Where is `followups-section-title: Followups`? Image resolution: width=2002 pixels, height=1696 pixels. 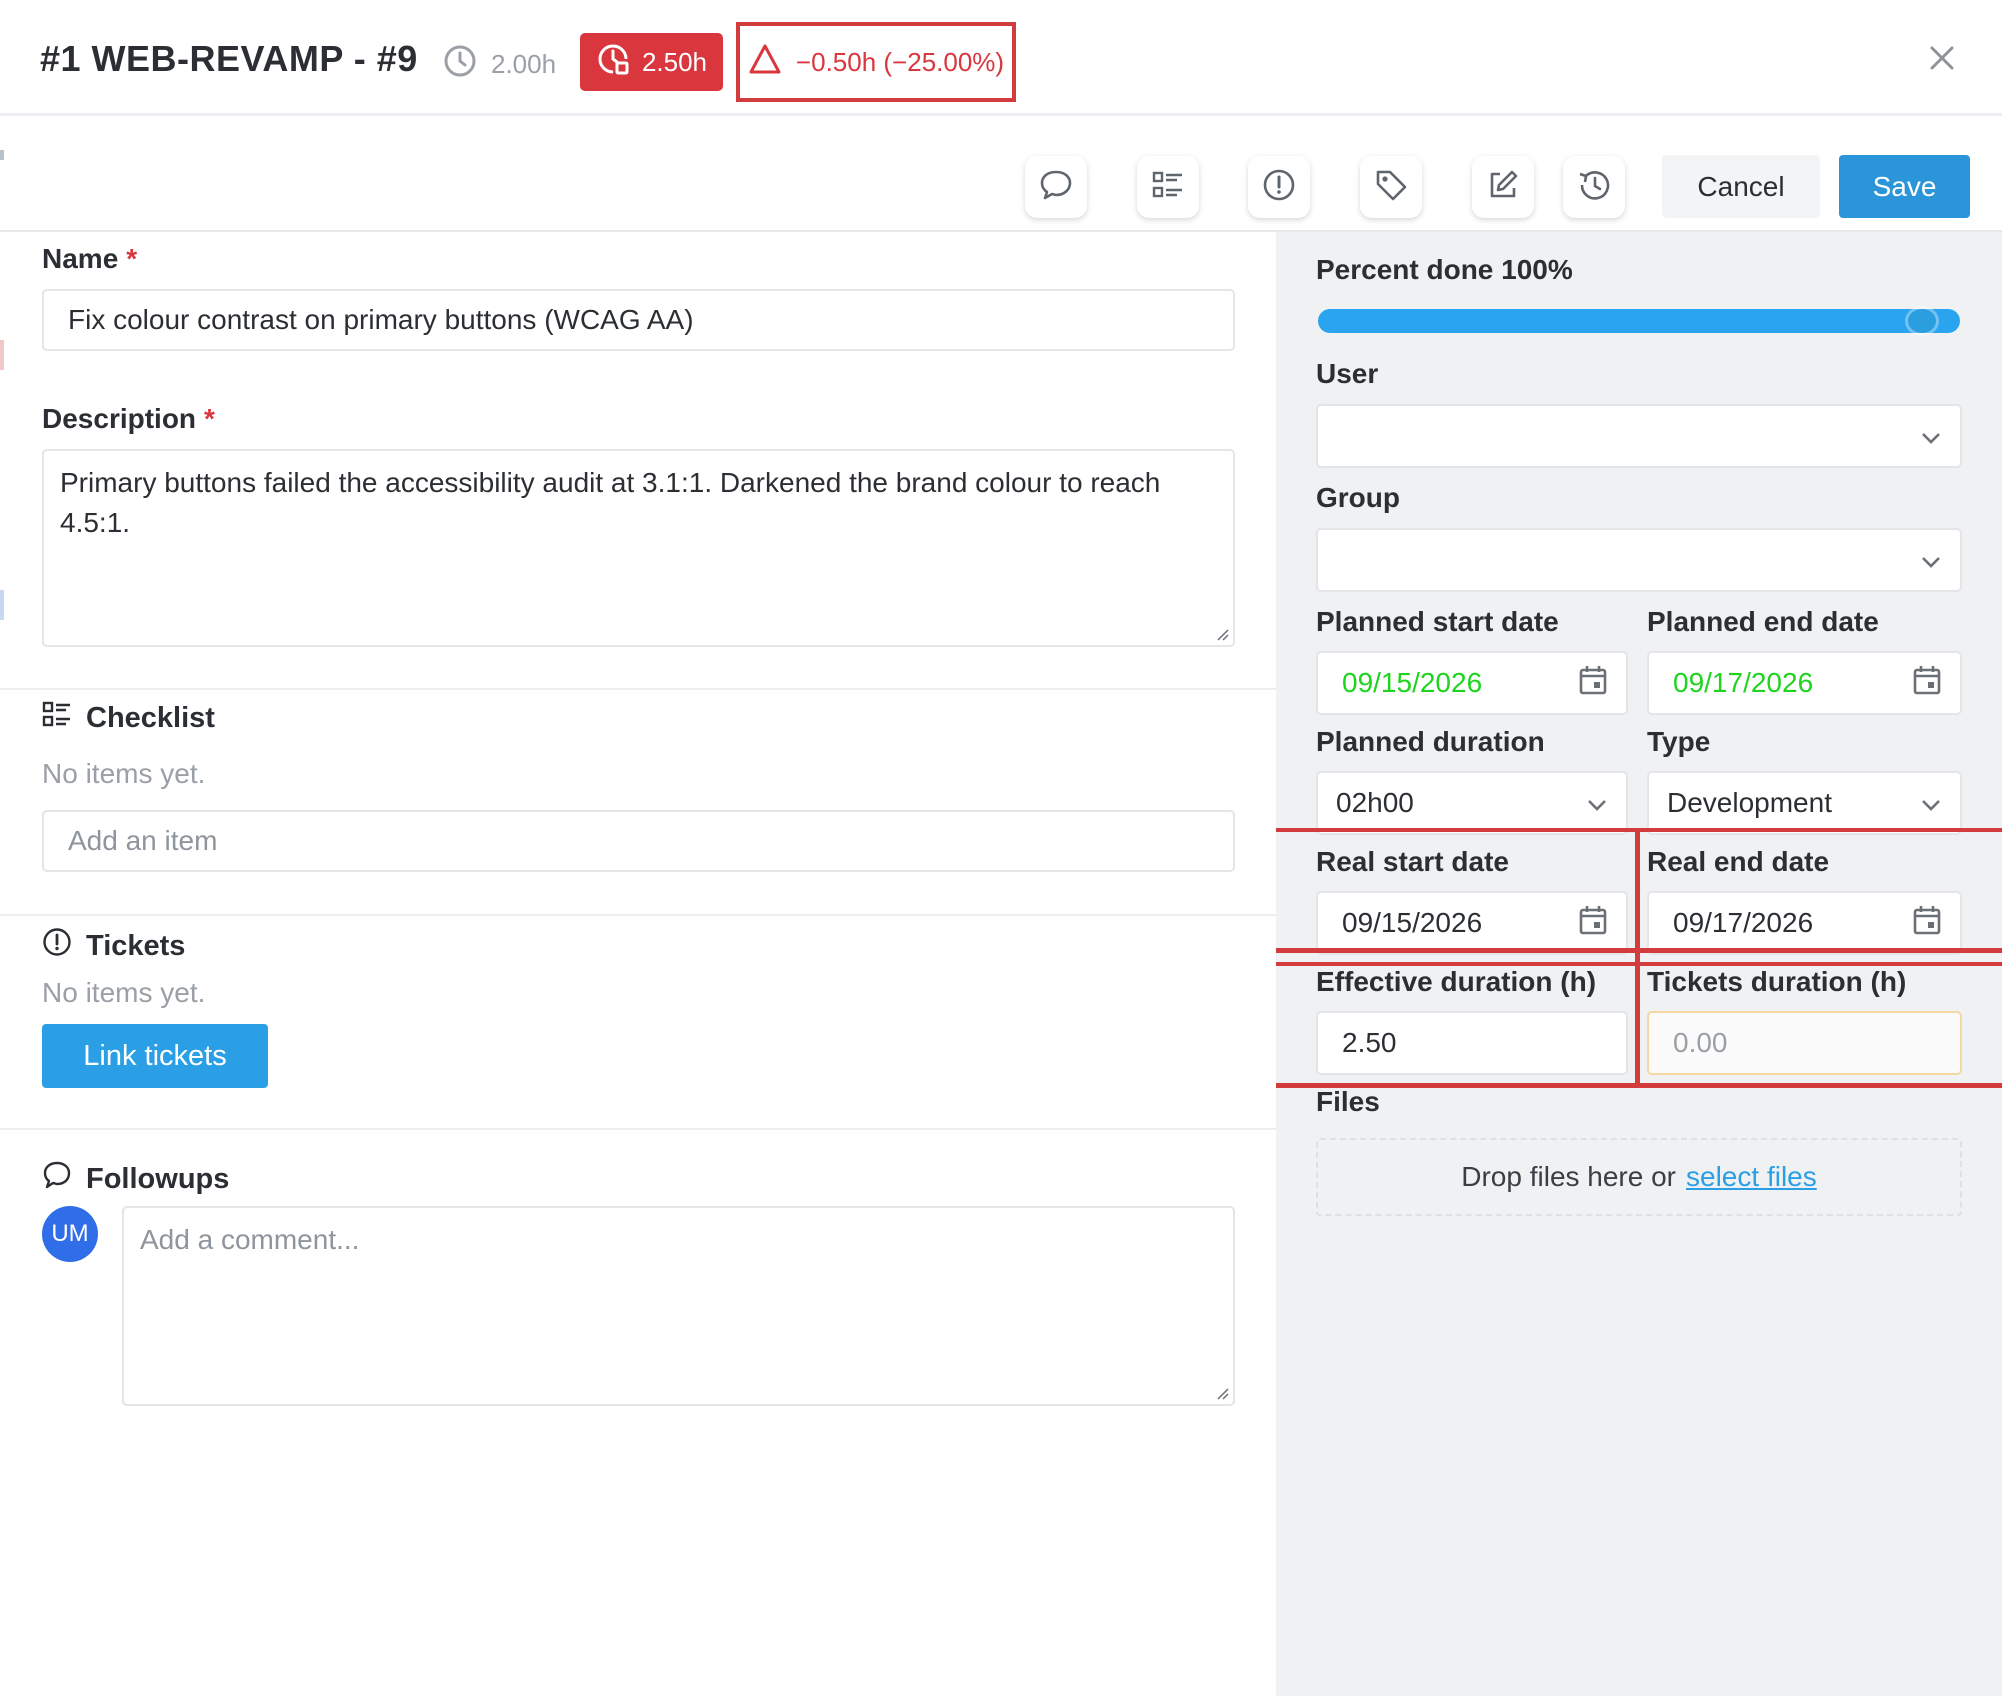
followups-section-title: Followups is located at coordinates (135, 1179).